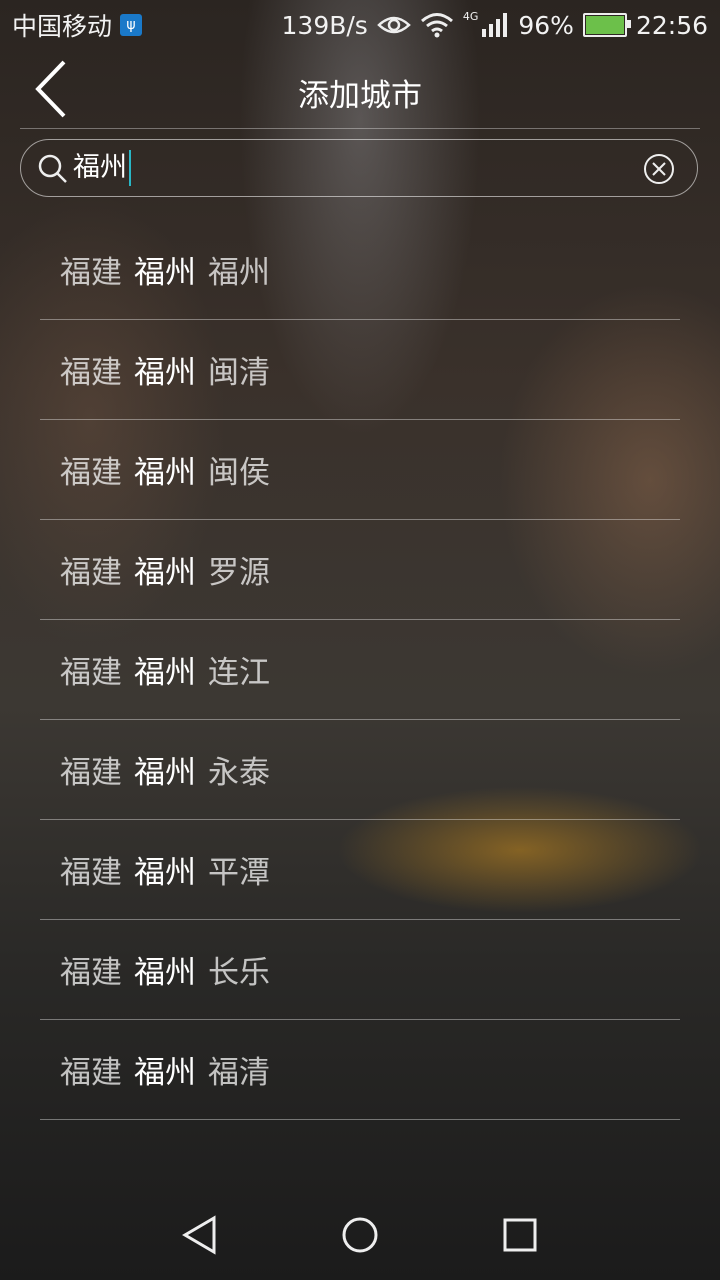 This screenshot has height=1280, width=720. What do you see at coordinates (436, 25) in the screenshot?
I see `wifi-icon` at bounding box center [436, 25].